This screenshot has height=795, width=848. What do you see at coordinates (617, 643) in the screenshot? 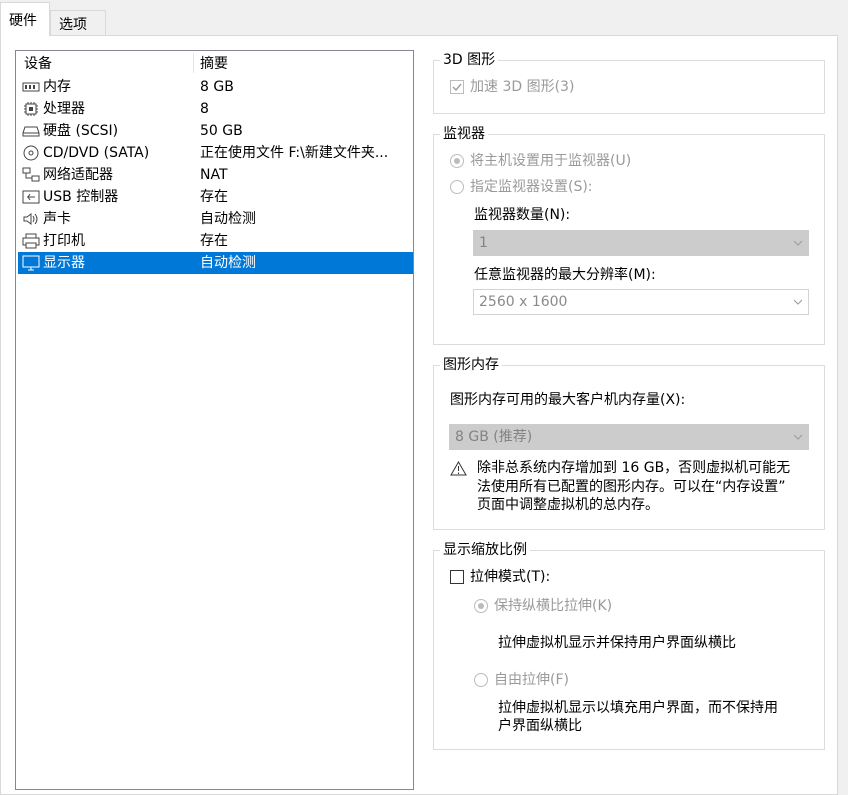
I see `keep-aspect-ratio-description: 拉伸虚拟机显示并保持用户界面纵横比` at bounding box center [617, 643].